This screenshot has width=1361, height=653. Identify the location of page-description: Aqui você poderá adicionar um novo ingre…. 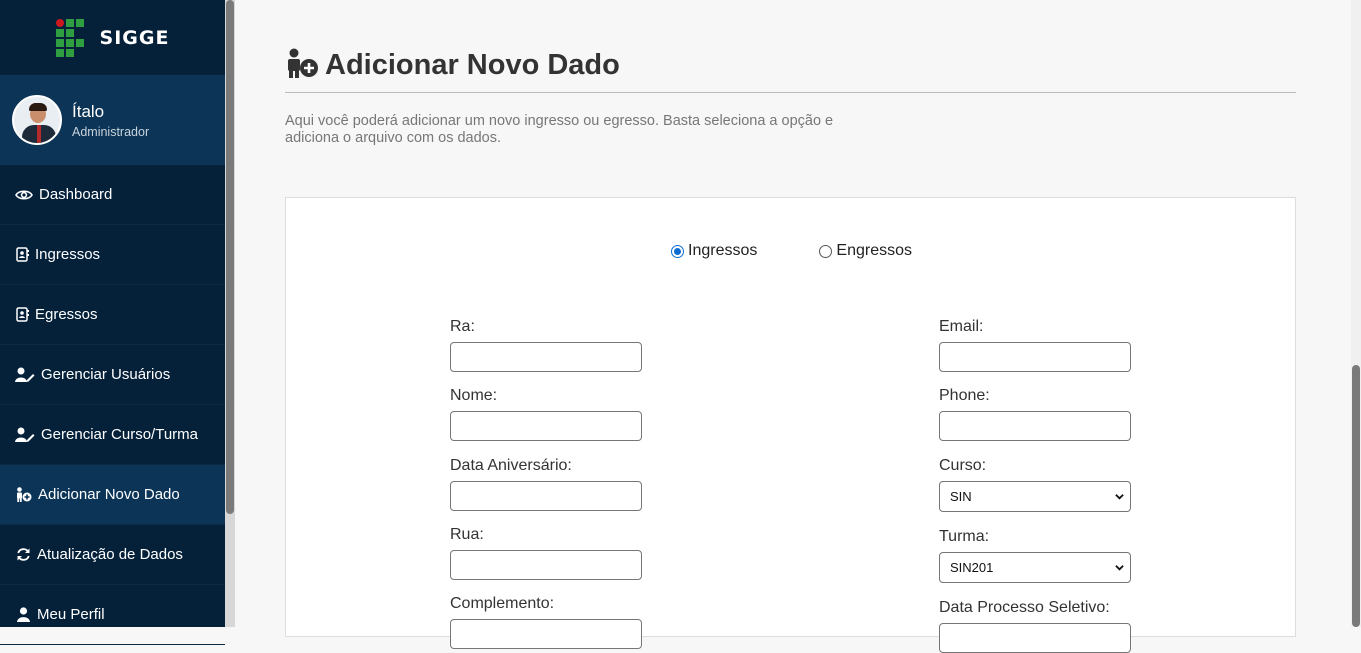
(559, 129).